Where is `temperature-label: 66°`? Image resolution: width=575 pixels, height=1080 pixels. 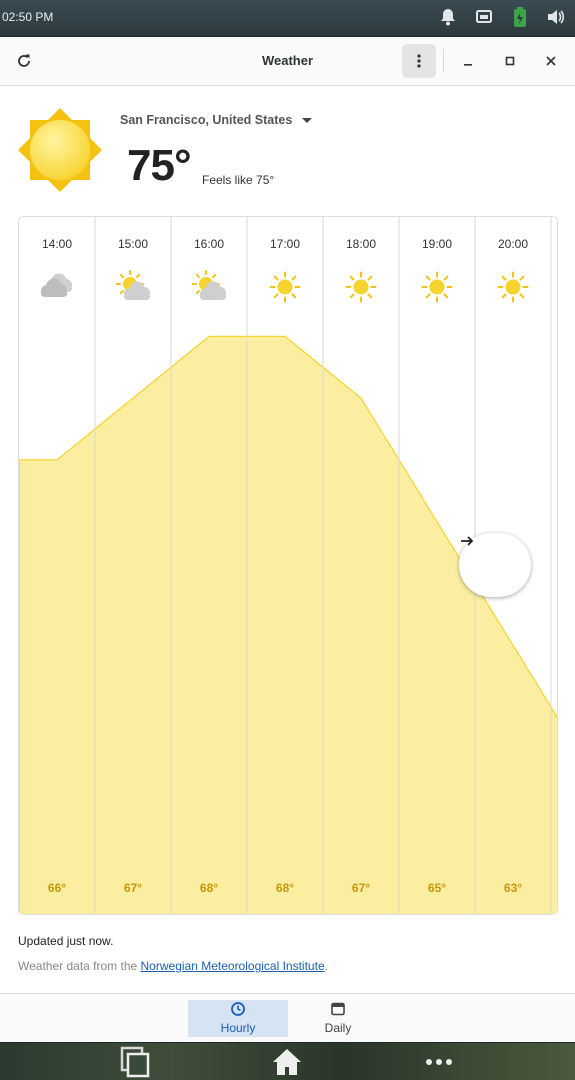
temperature-label: 66° is located at coordinates (57, 888).